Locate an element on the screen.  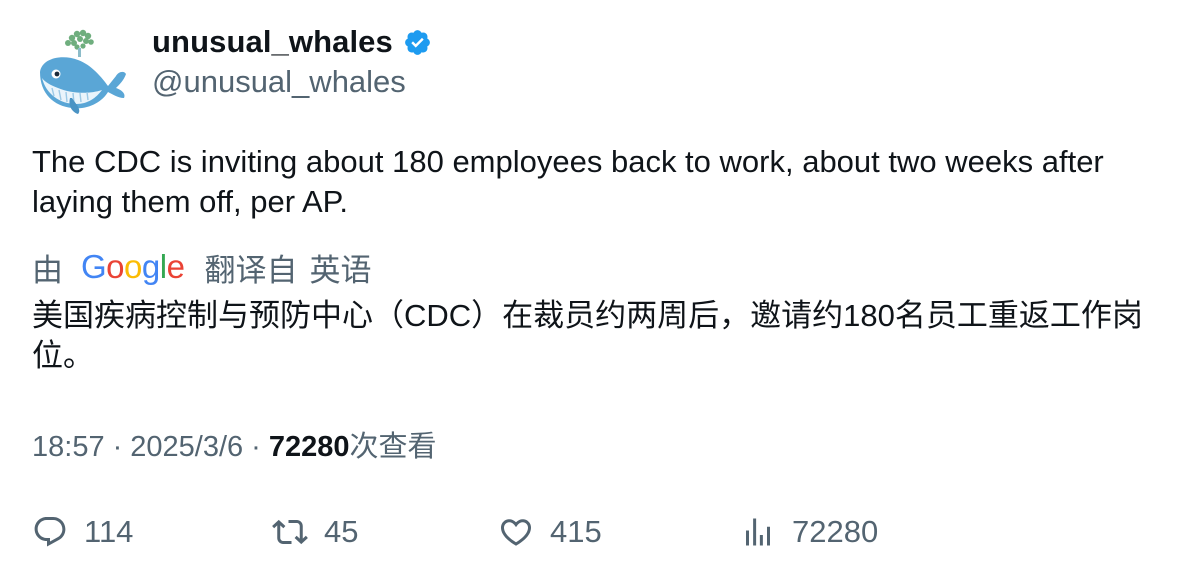
tweet-actions: 114 45 415 72280 is located at coordinates (602, 532).